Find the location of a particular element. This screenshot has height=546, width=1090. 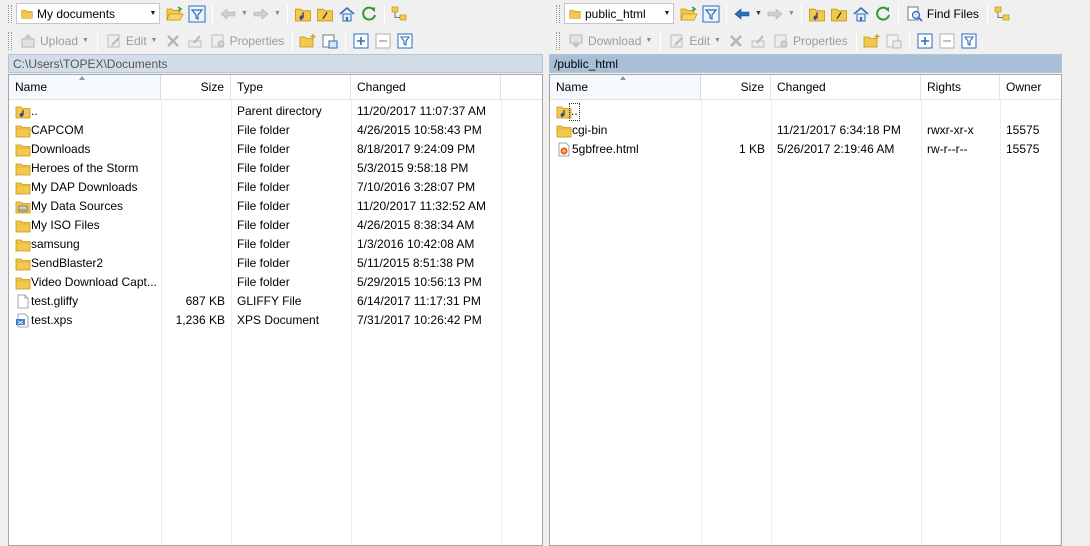

local-location-combo: My documents ▼ is located at coordinates (88, 13).